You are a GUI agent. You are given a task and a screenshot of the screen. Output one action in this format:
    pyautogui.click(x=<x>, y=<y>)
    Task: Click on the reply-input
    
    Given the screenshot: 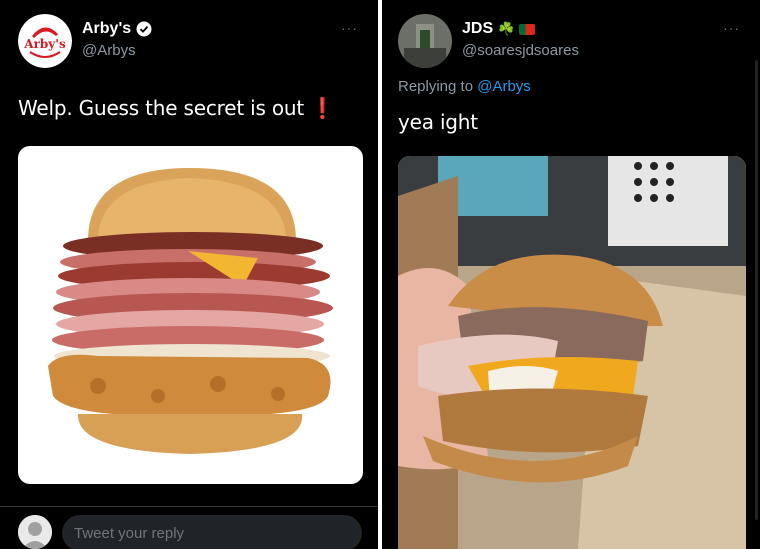 What is the action you would take?
    pyautogui.click(x=212, y=532)
    